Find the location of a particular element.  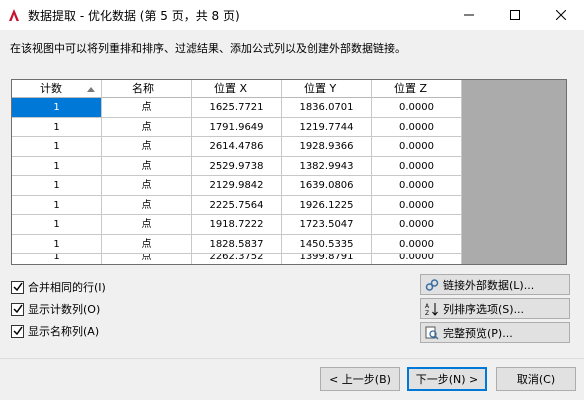

table-cell: 1836.0701 is located at coordinates (327, 108).